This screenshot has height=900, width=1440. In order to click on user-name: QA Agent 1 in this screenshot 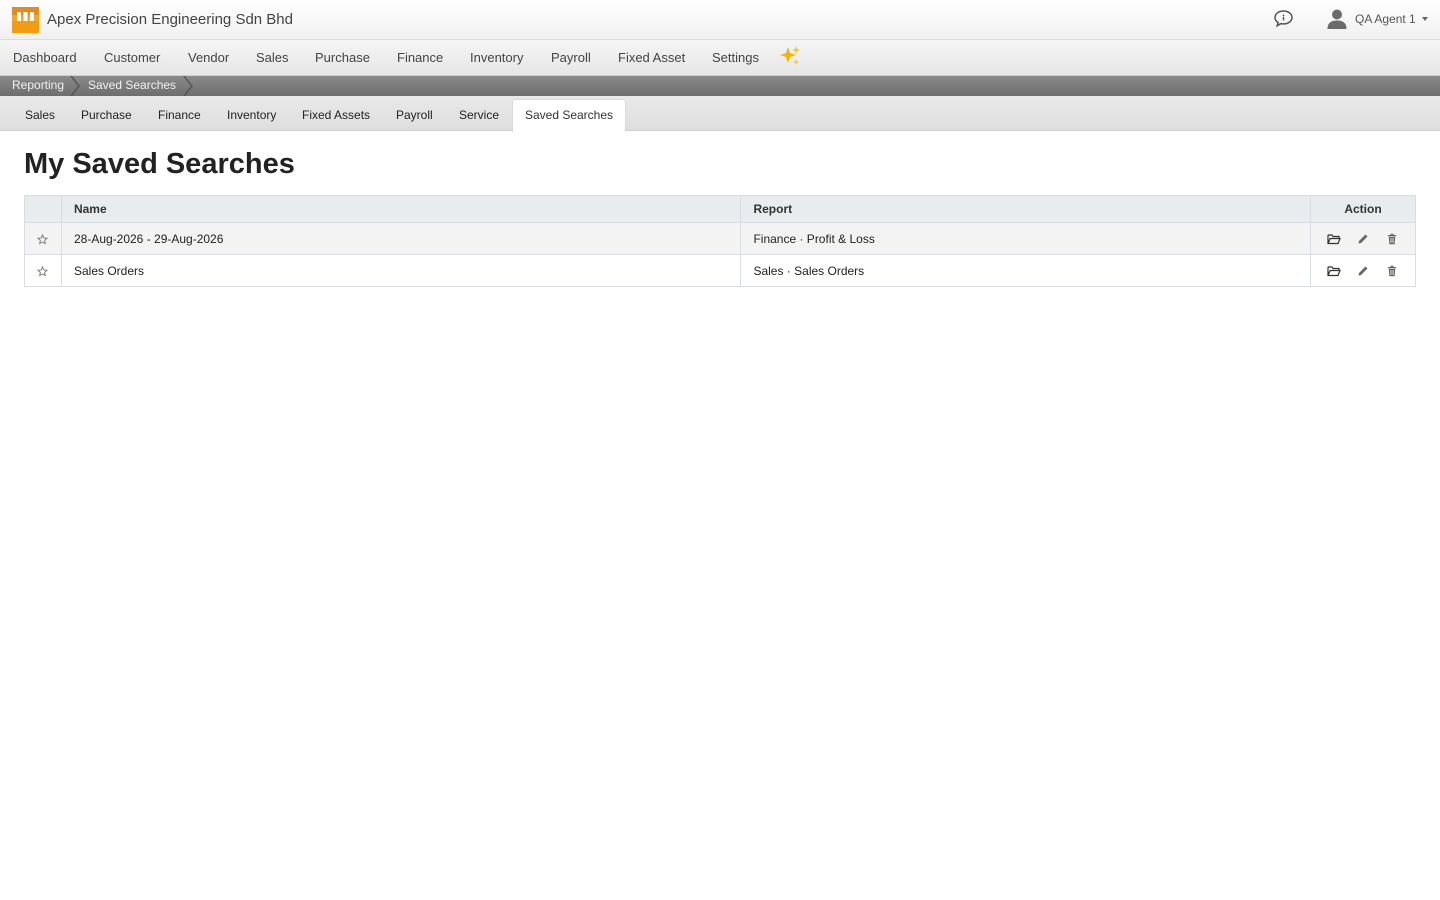, I will do `click(1385, 19)`.